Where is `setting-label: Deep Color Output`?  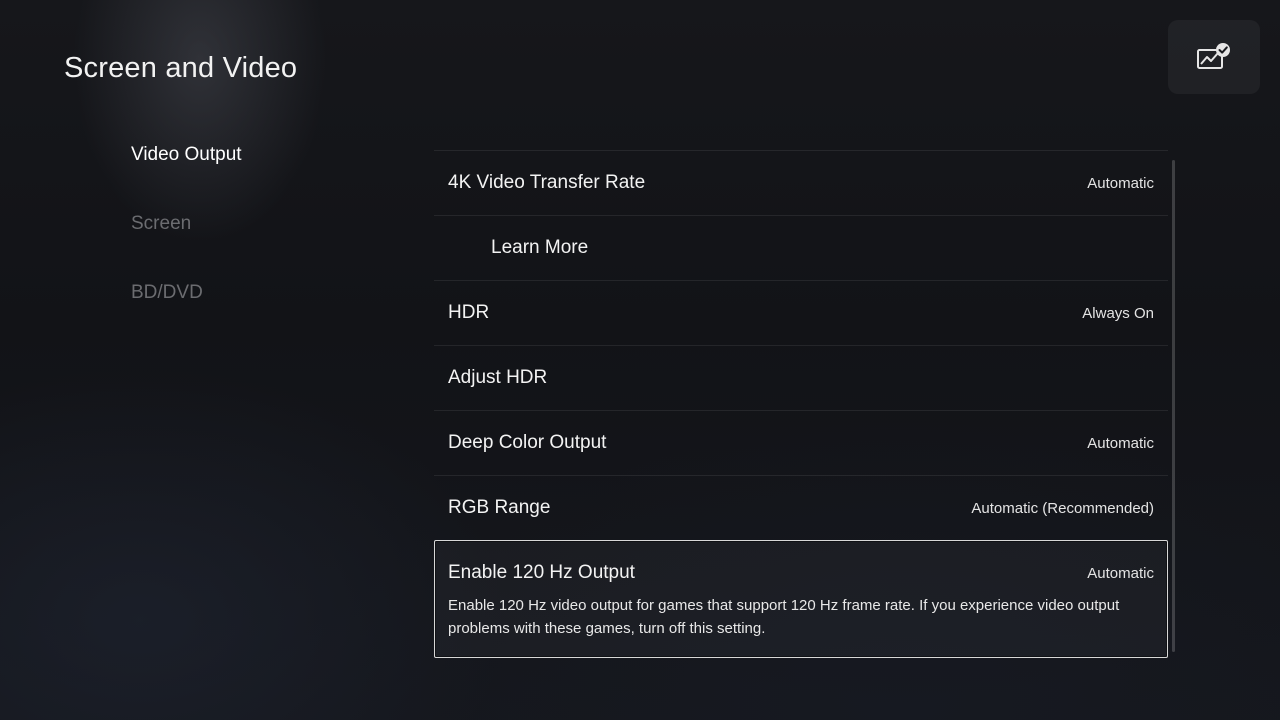 setting-label: Deep Color Output is located at coordinates (527, 442).